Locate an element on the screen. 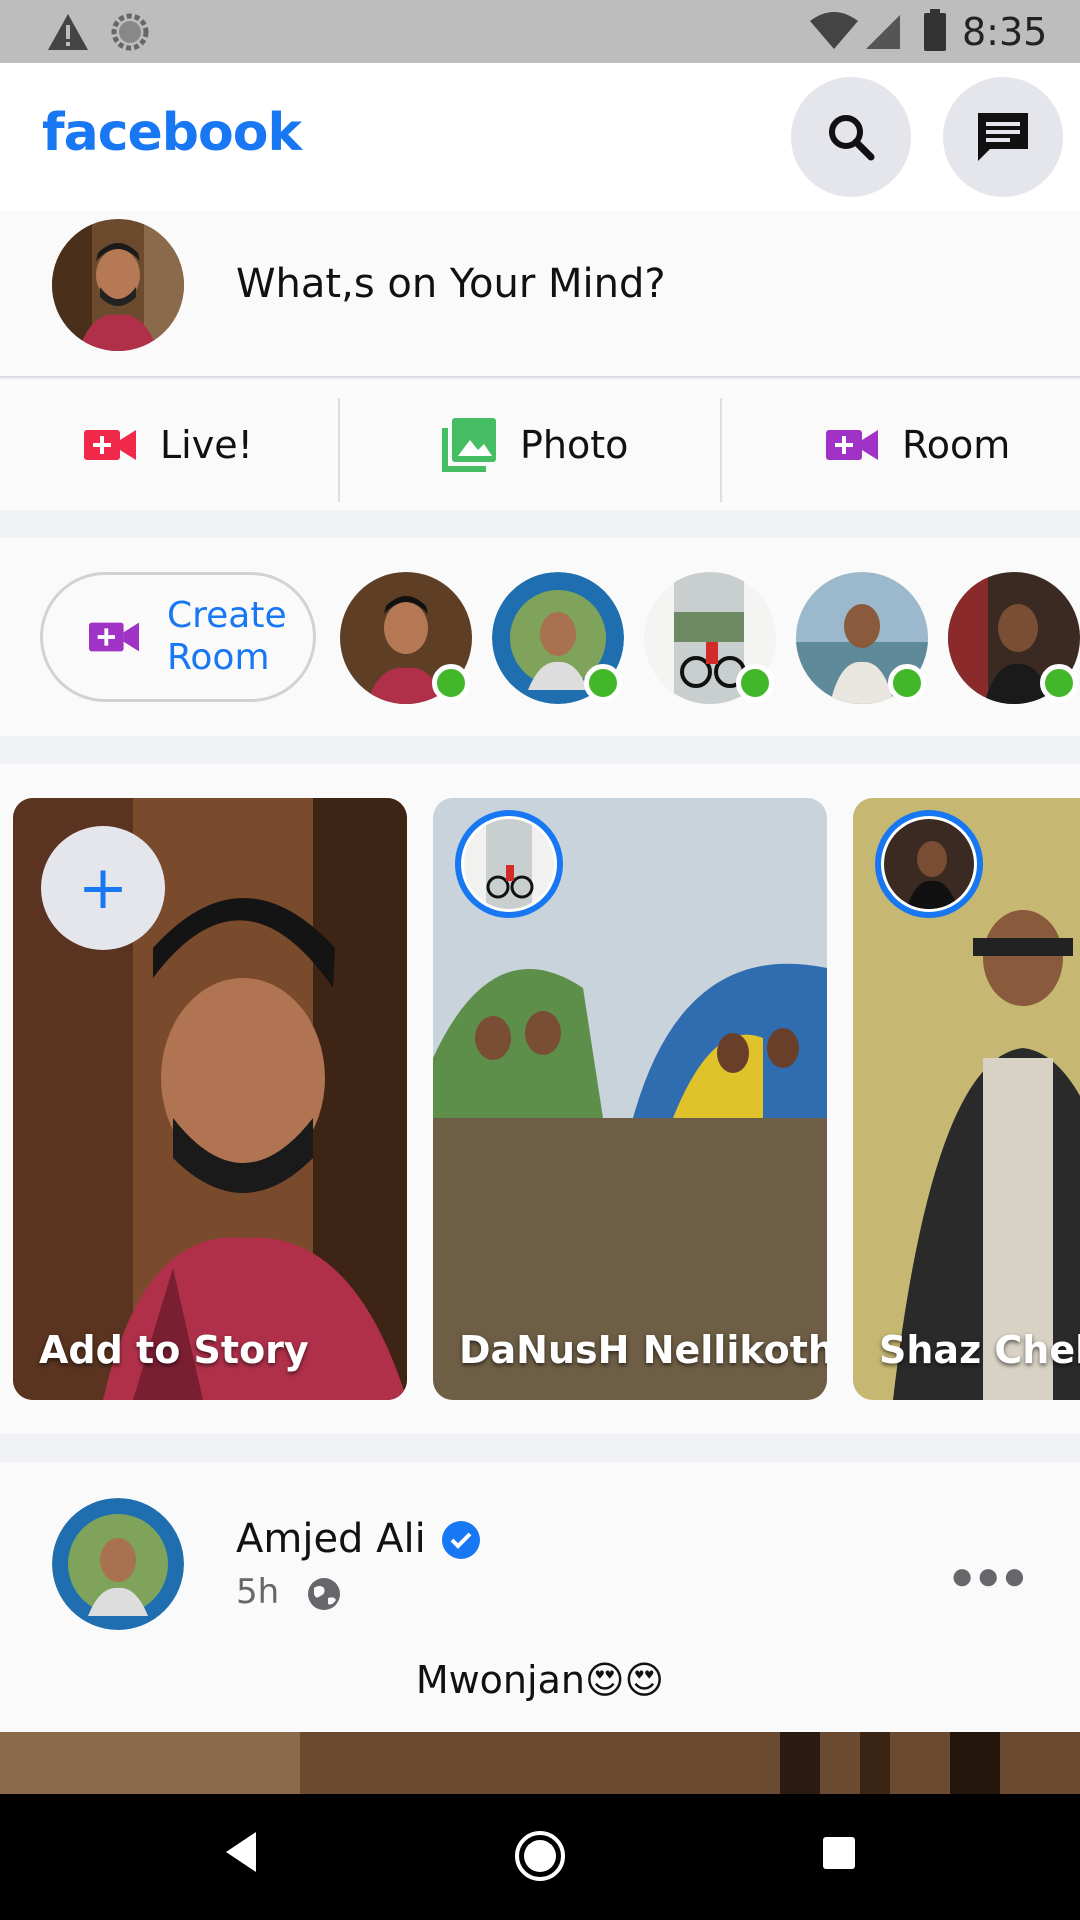 This screenshot has height=1920, width=1080. user-avatar is located at coordinates (118, 285).